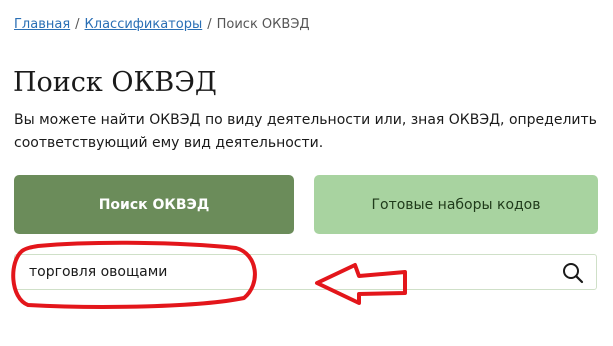  I want to click on tab-ready-code-sets-label: Готовые наборы кодов, so click(456, 204).